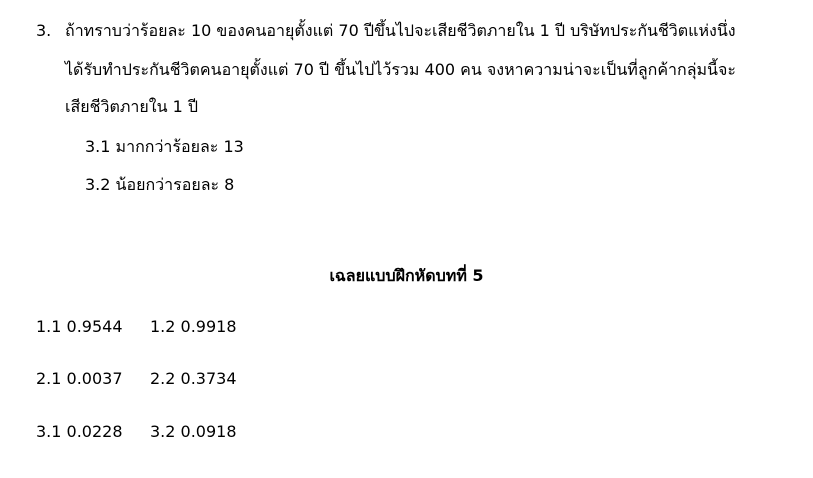  I want to click on sub-question-3-2: 3.2 น้อยกว่ารอยละ 8, so click(160, 184).